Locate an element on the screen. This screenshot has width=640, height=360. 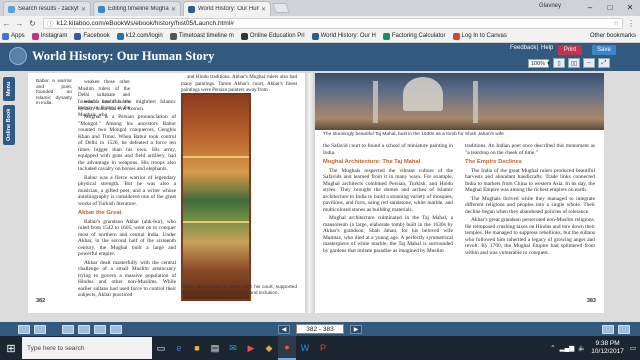
reload-icon: ↻ is located at coordinates (32, 23).